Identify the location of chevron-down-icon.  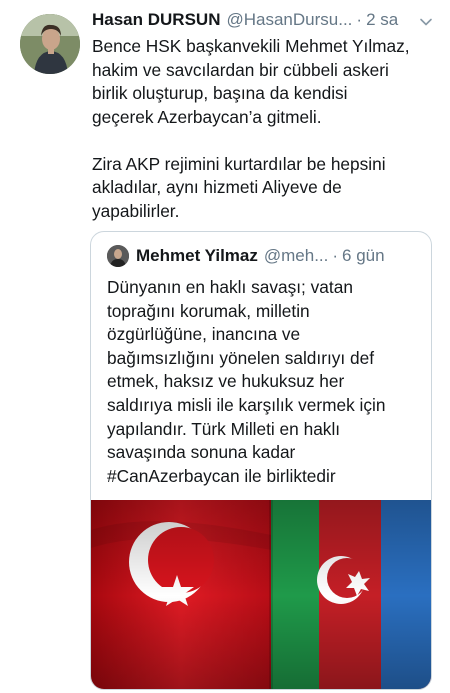
(426, 22).